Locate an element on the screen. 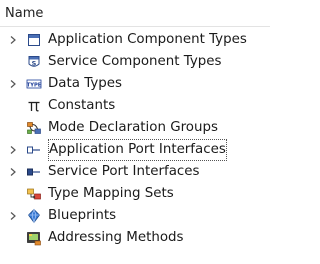 The image size is (320, 264). blueprints-icon is located at coordinates (34, 216).